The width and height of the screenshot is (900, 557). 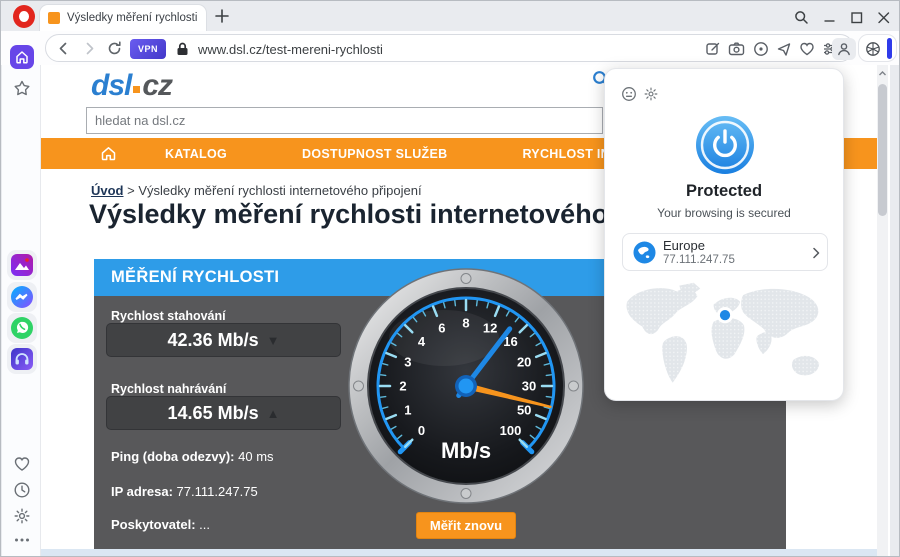 I want to click on scroll-up-icon, so click(x=882, y=73).